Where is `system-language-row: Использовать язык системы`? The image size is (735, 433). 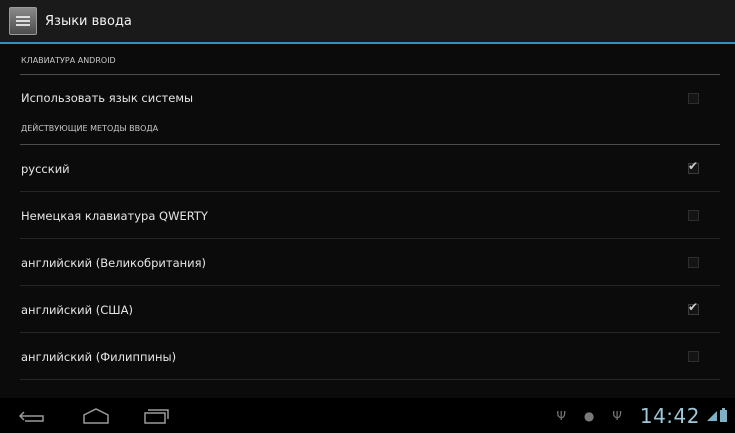 system-language-row: Использовать язык системы is located at coordinates (370, 98).